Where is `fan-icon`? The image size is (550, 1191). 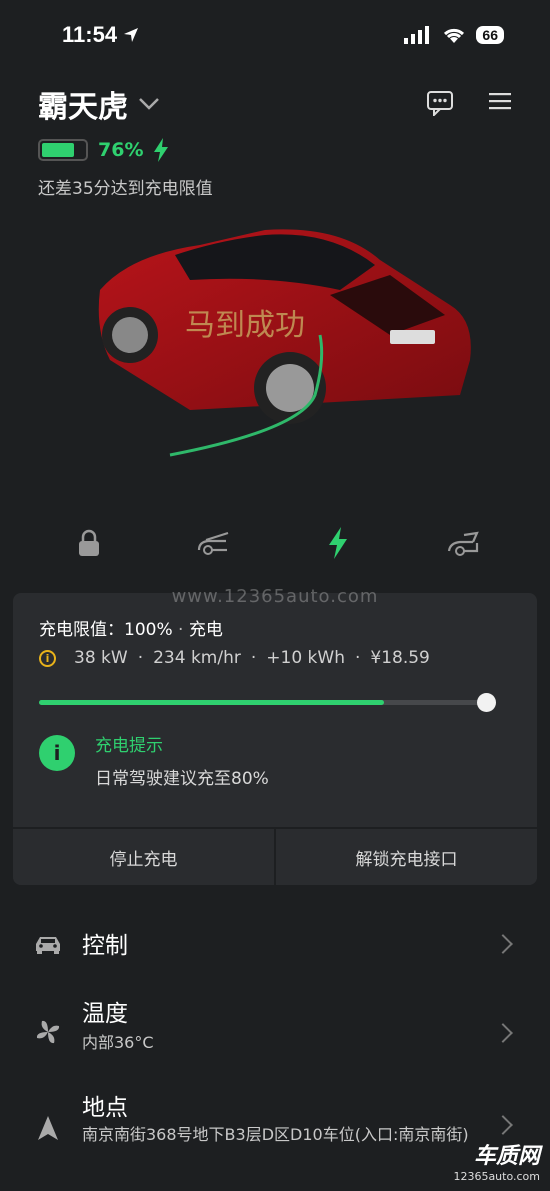 fan-icon is located at coordinates (48, 1032).